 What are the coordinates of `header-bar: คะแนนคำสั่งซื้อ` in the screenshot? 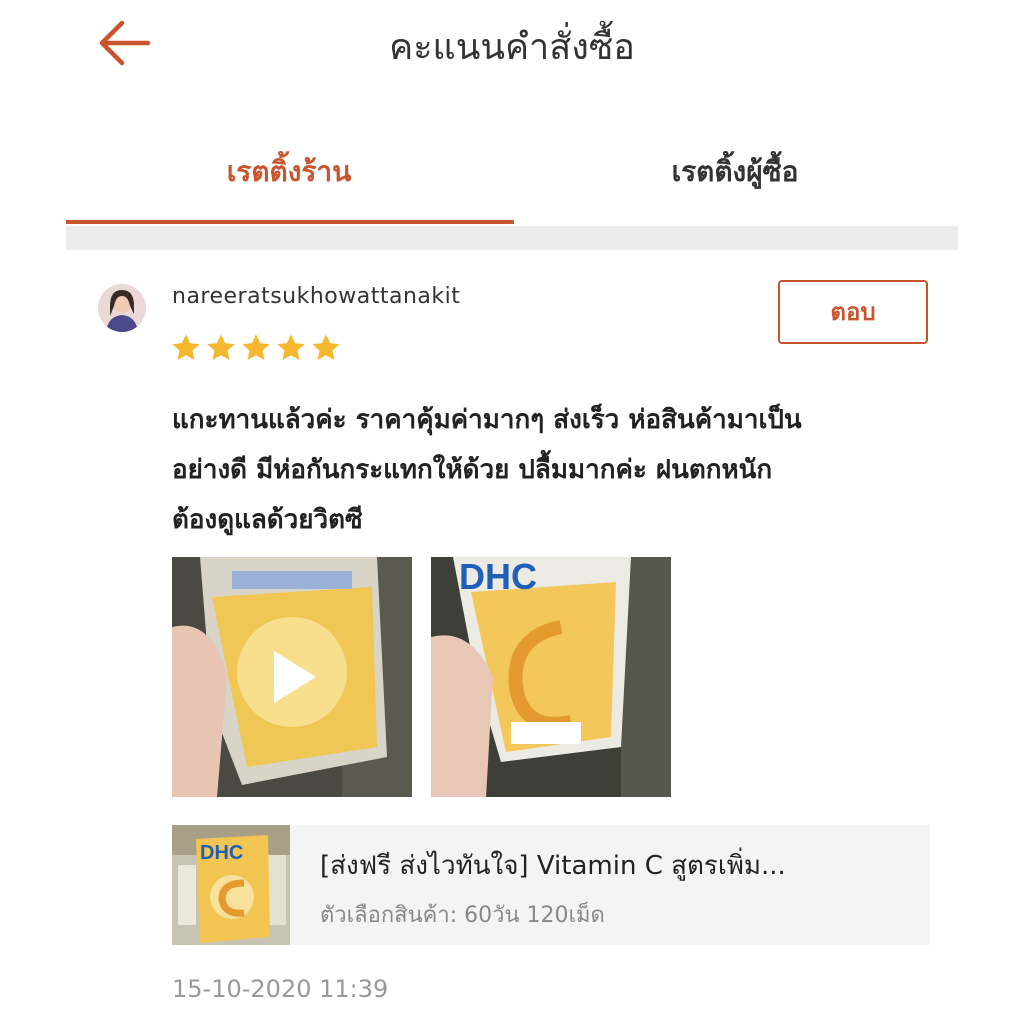 It's located at (512, 45).